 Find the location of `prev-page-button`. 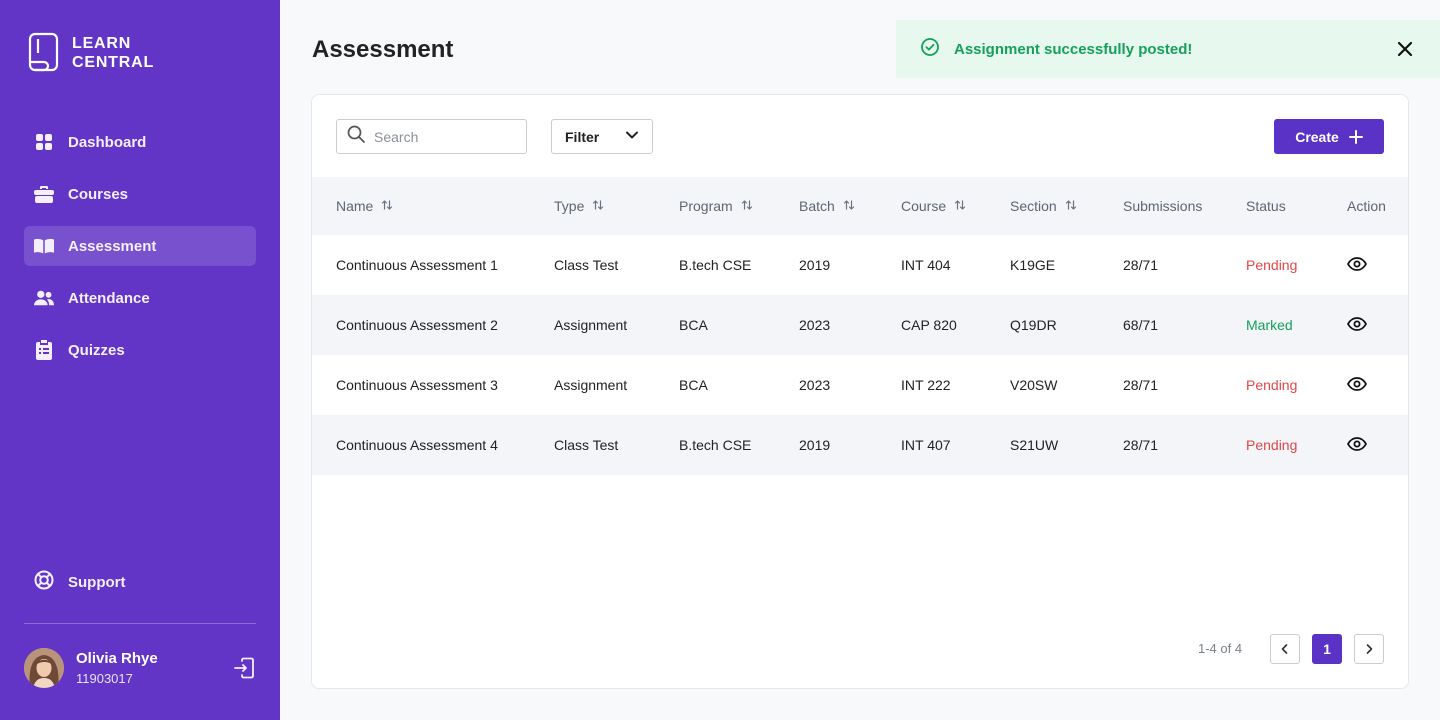

prev-page-button is located at coordinates (1285, 649).